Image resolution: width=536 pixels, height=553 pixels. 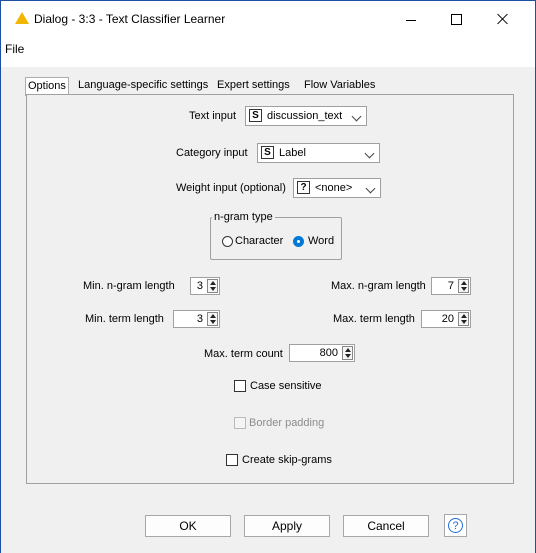 What do you see at coordinates (130, 19) in the screenshot?
I see `window-title: Dialog - 3:3 - Text Classifier Learner` at bounding box center [130, 19].